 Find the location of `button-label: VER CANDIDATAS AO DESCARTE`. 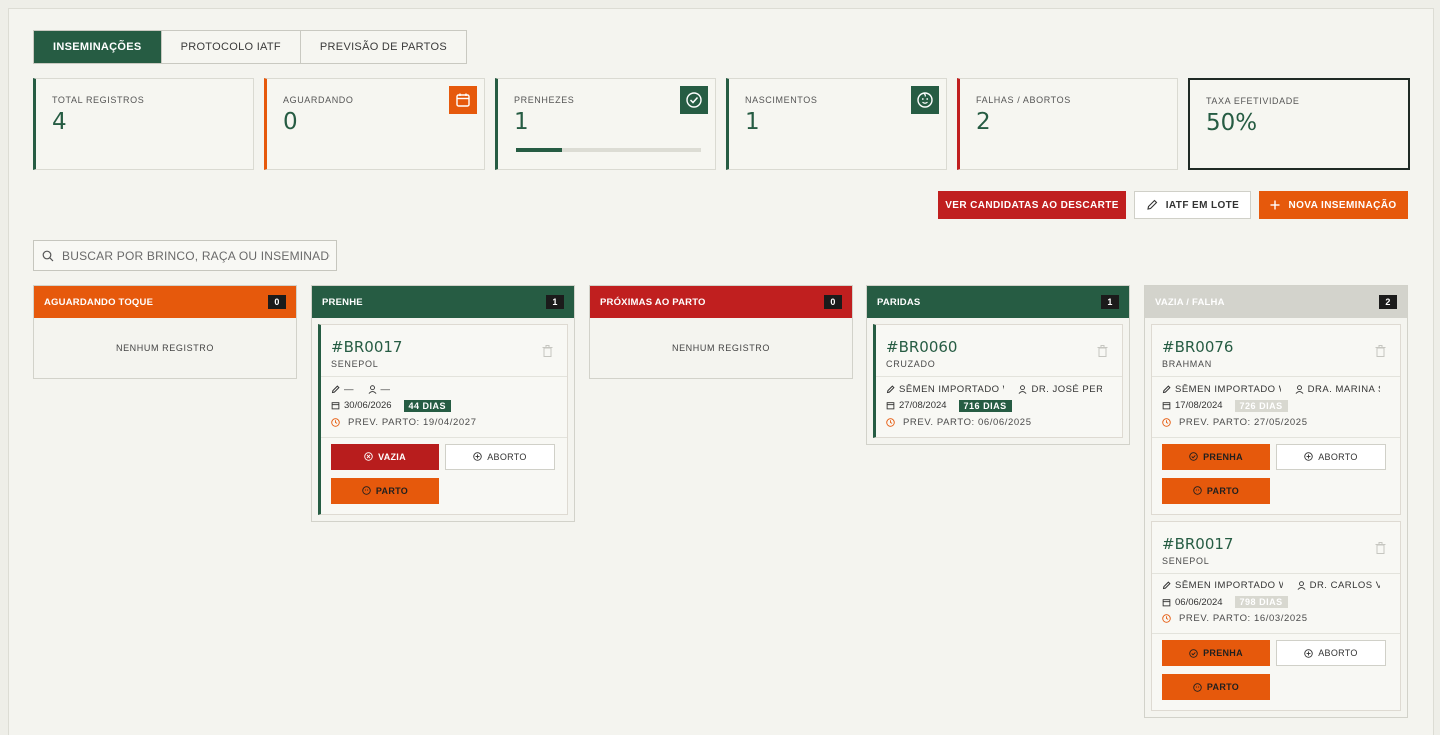

button-label: VER CANDIDATAS AO DESCARTE is located at coordinates (1032, 205).